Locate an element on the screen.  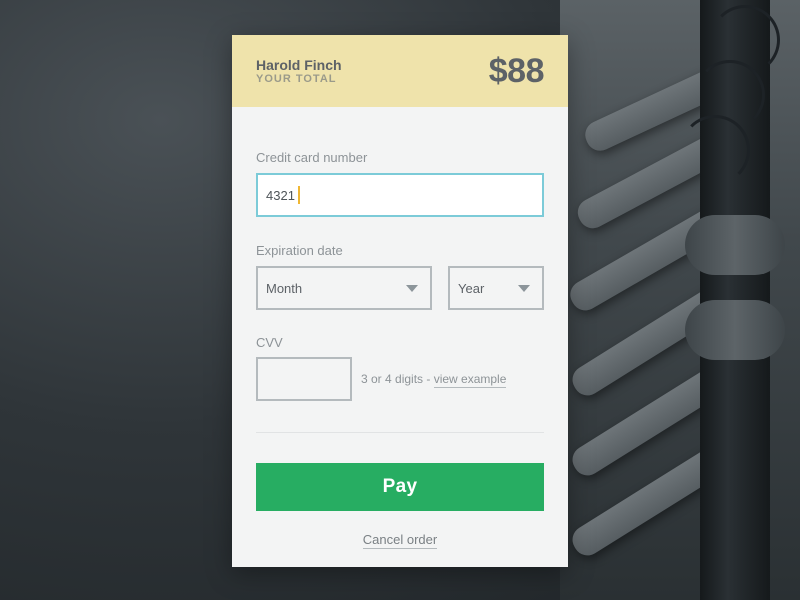
view-example-link: view example is located at coordinates (470, 380).